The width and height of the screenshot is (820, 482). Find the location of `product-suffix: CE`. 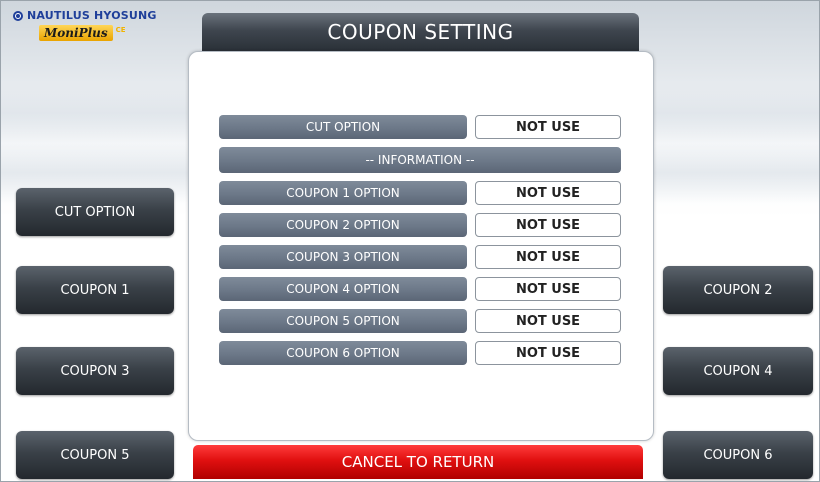

product-suffix: CE is located at coordinates (120, 30).